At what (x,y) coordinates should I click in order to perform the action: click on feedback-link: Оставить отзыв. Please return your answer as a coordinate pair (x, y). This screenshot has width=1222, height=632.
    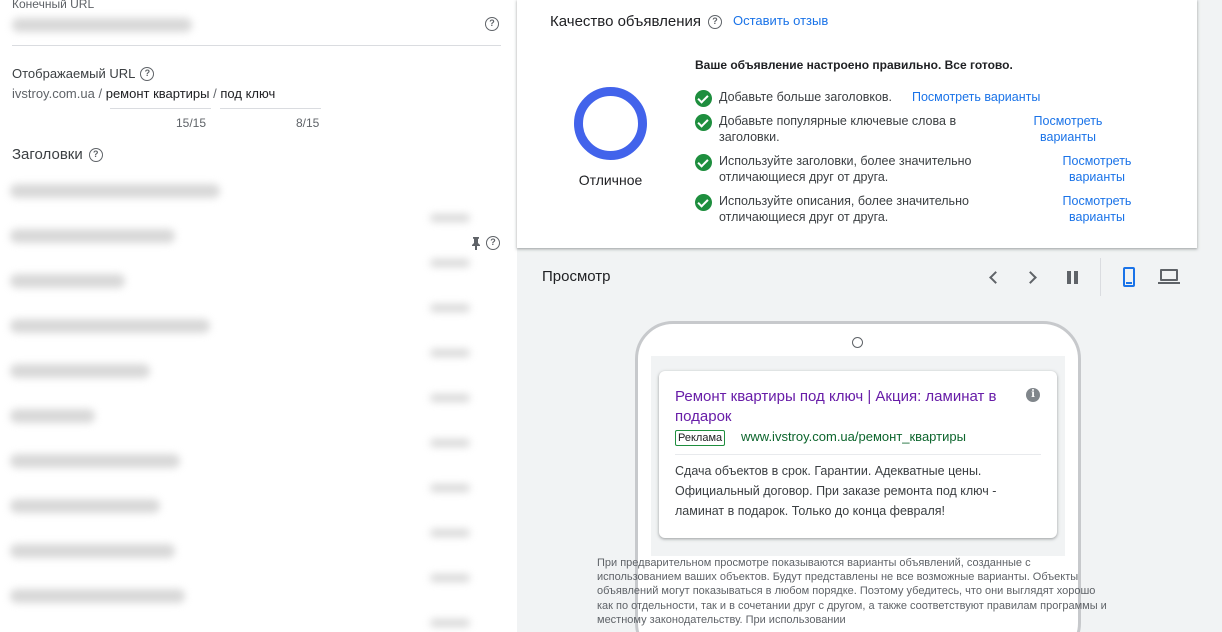
    Looking at the image, I should click on (780, 20).